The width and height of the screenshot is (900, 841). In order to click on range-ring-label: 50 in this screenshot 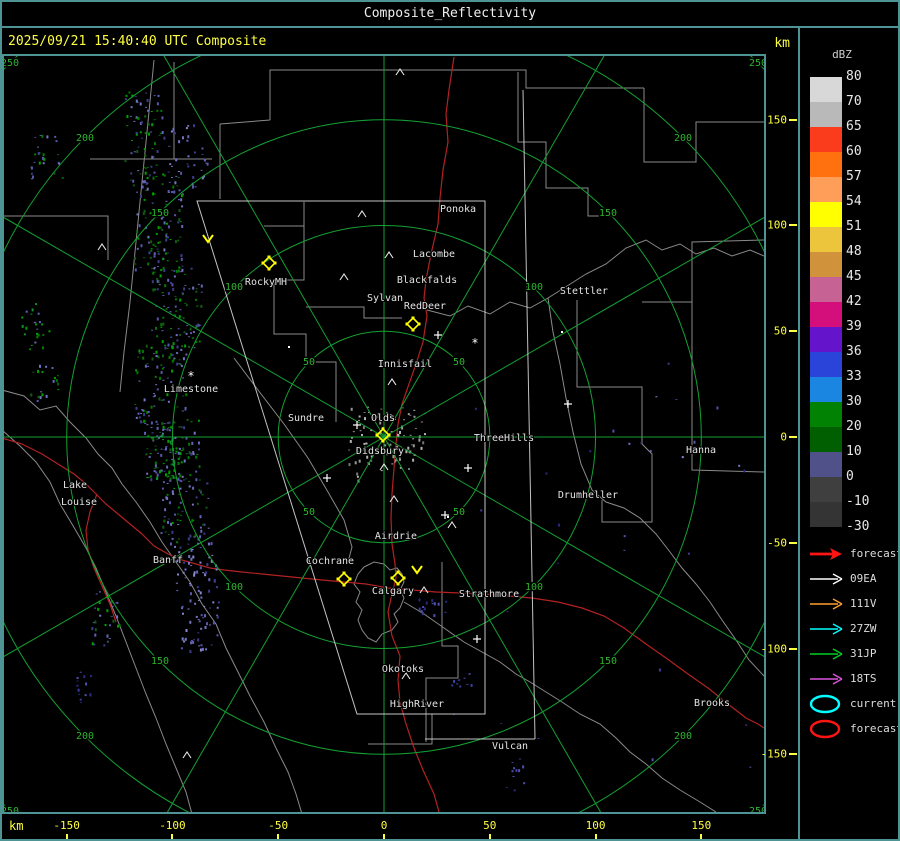, I will do `click(309, 362)`.